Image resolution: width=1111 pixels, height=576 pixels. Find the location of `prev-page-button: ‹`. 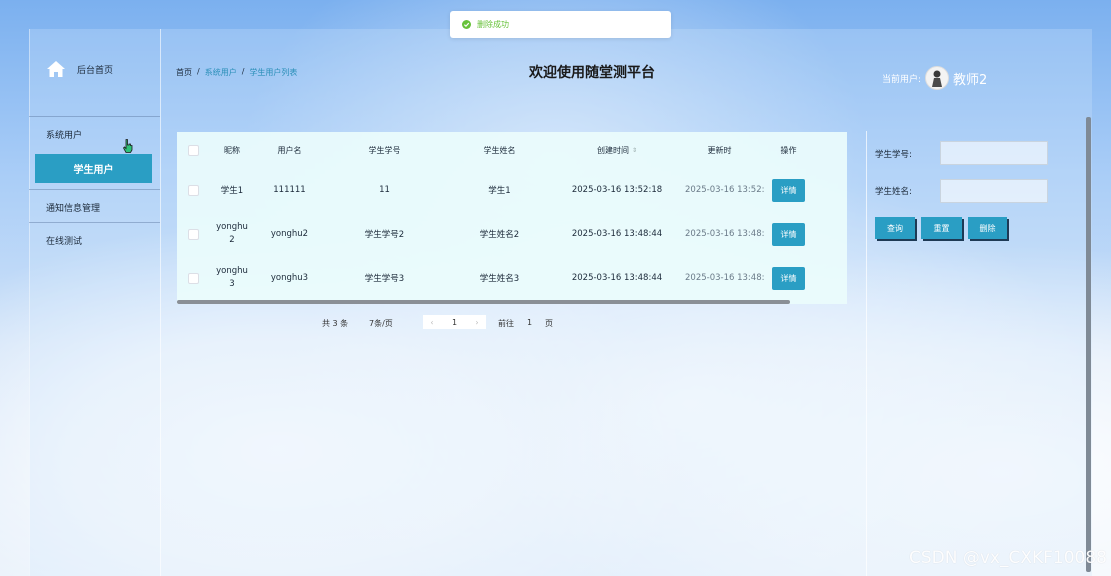

prev-page-button: ‹ is located at coordinates (432, 322).